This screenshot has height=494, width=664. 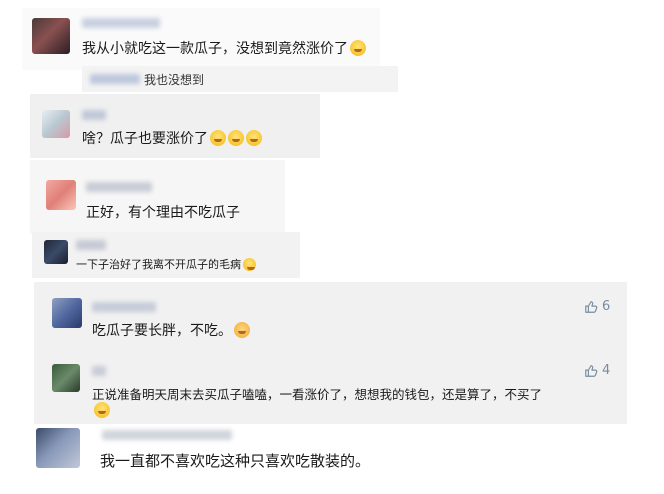 What do you see at coordinates (606, 306) in the screenshot?
I see `like-count: 6` at bounding box center [606, 306].